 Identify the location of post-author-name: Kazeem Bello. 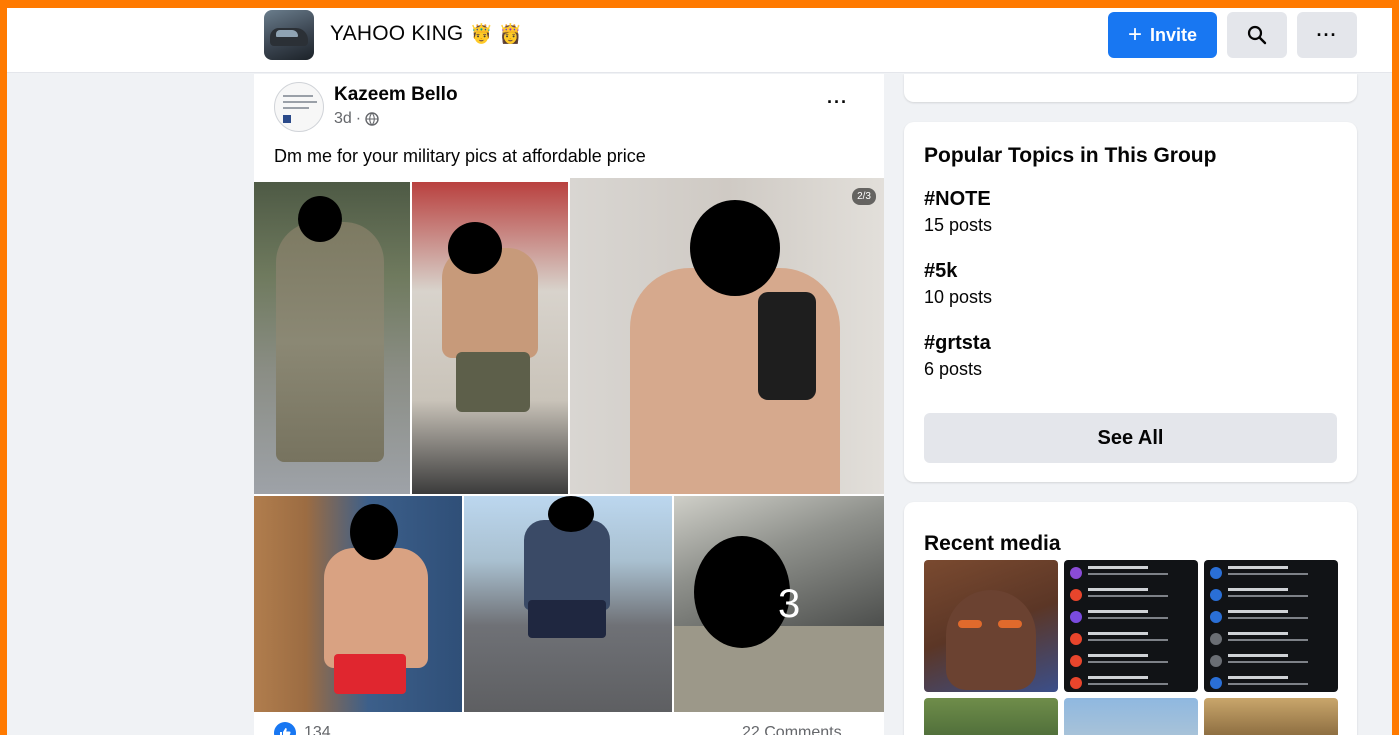
(396, 95).